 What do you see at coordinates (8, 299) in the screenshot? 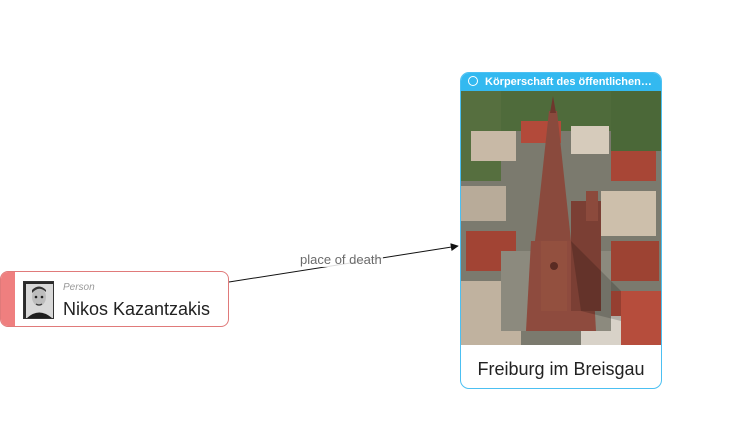
I see `person-color-stripe` at bounding box center [8, 299].